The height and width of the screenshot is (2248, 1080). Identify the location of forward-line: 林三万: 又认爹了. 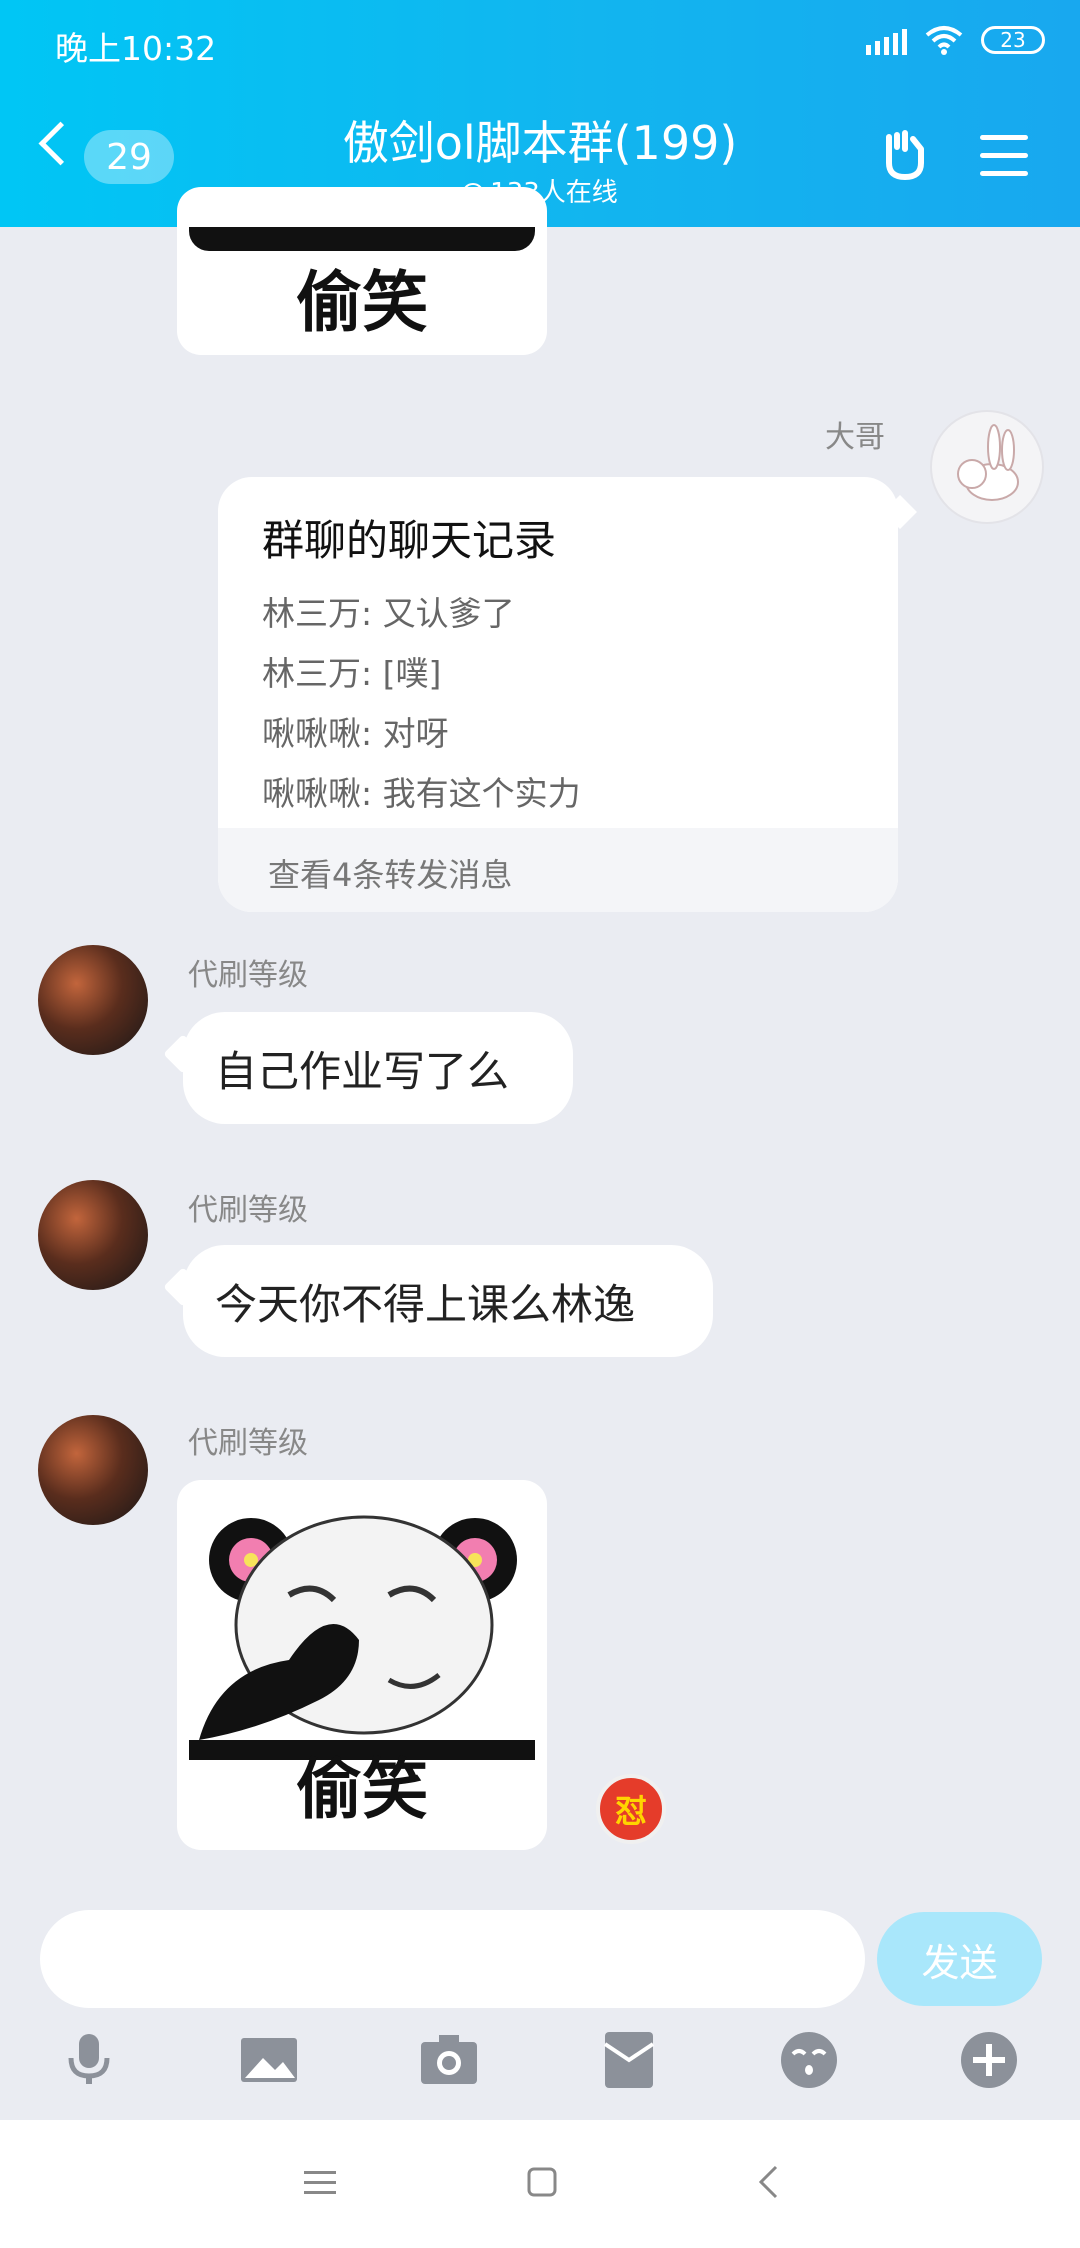
(388, 613).